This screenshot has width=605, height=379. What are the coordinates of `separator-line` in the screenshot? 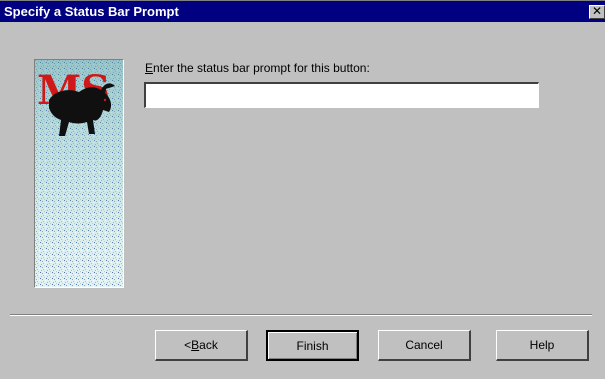 It's located at (301, 315).